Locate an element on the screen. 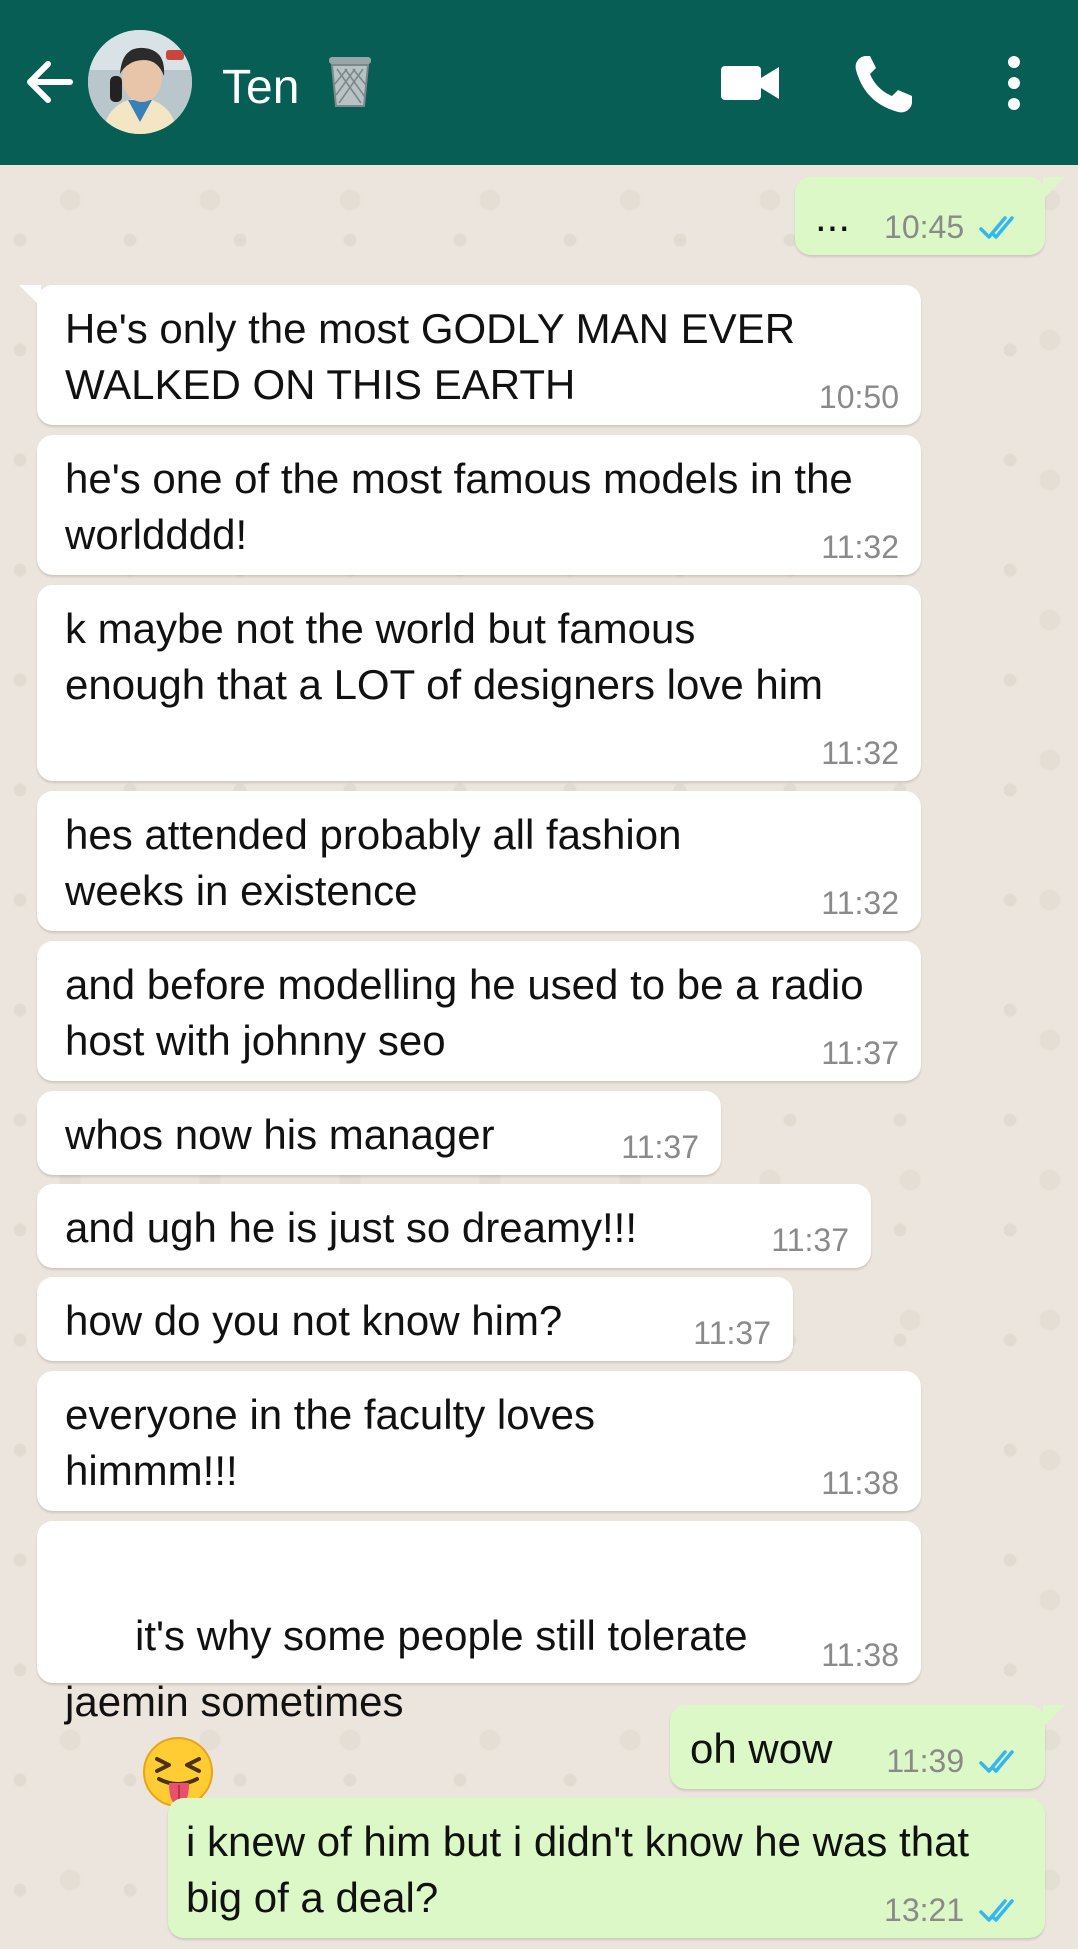 The height and width of the screenshot is (1949, 1078). message-text: how do you not know him? is located at coordinates (314, 1320).